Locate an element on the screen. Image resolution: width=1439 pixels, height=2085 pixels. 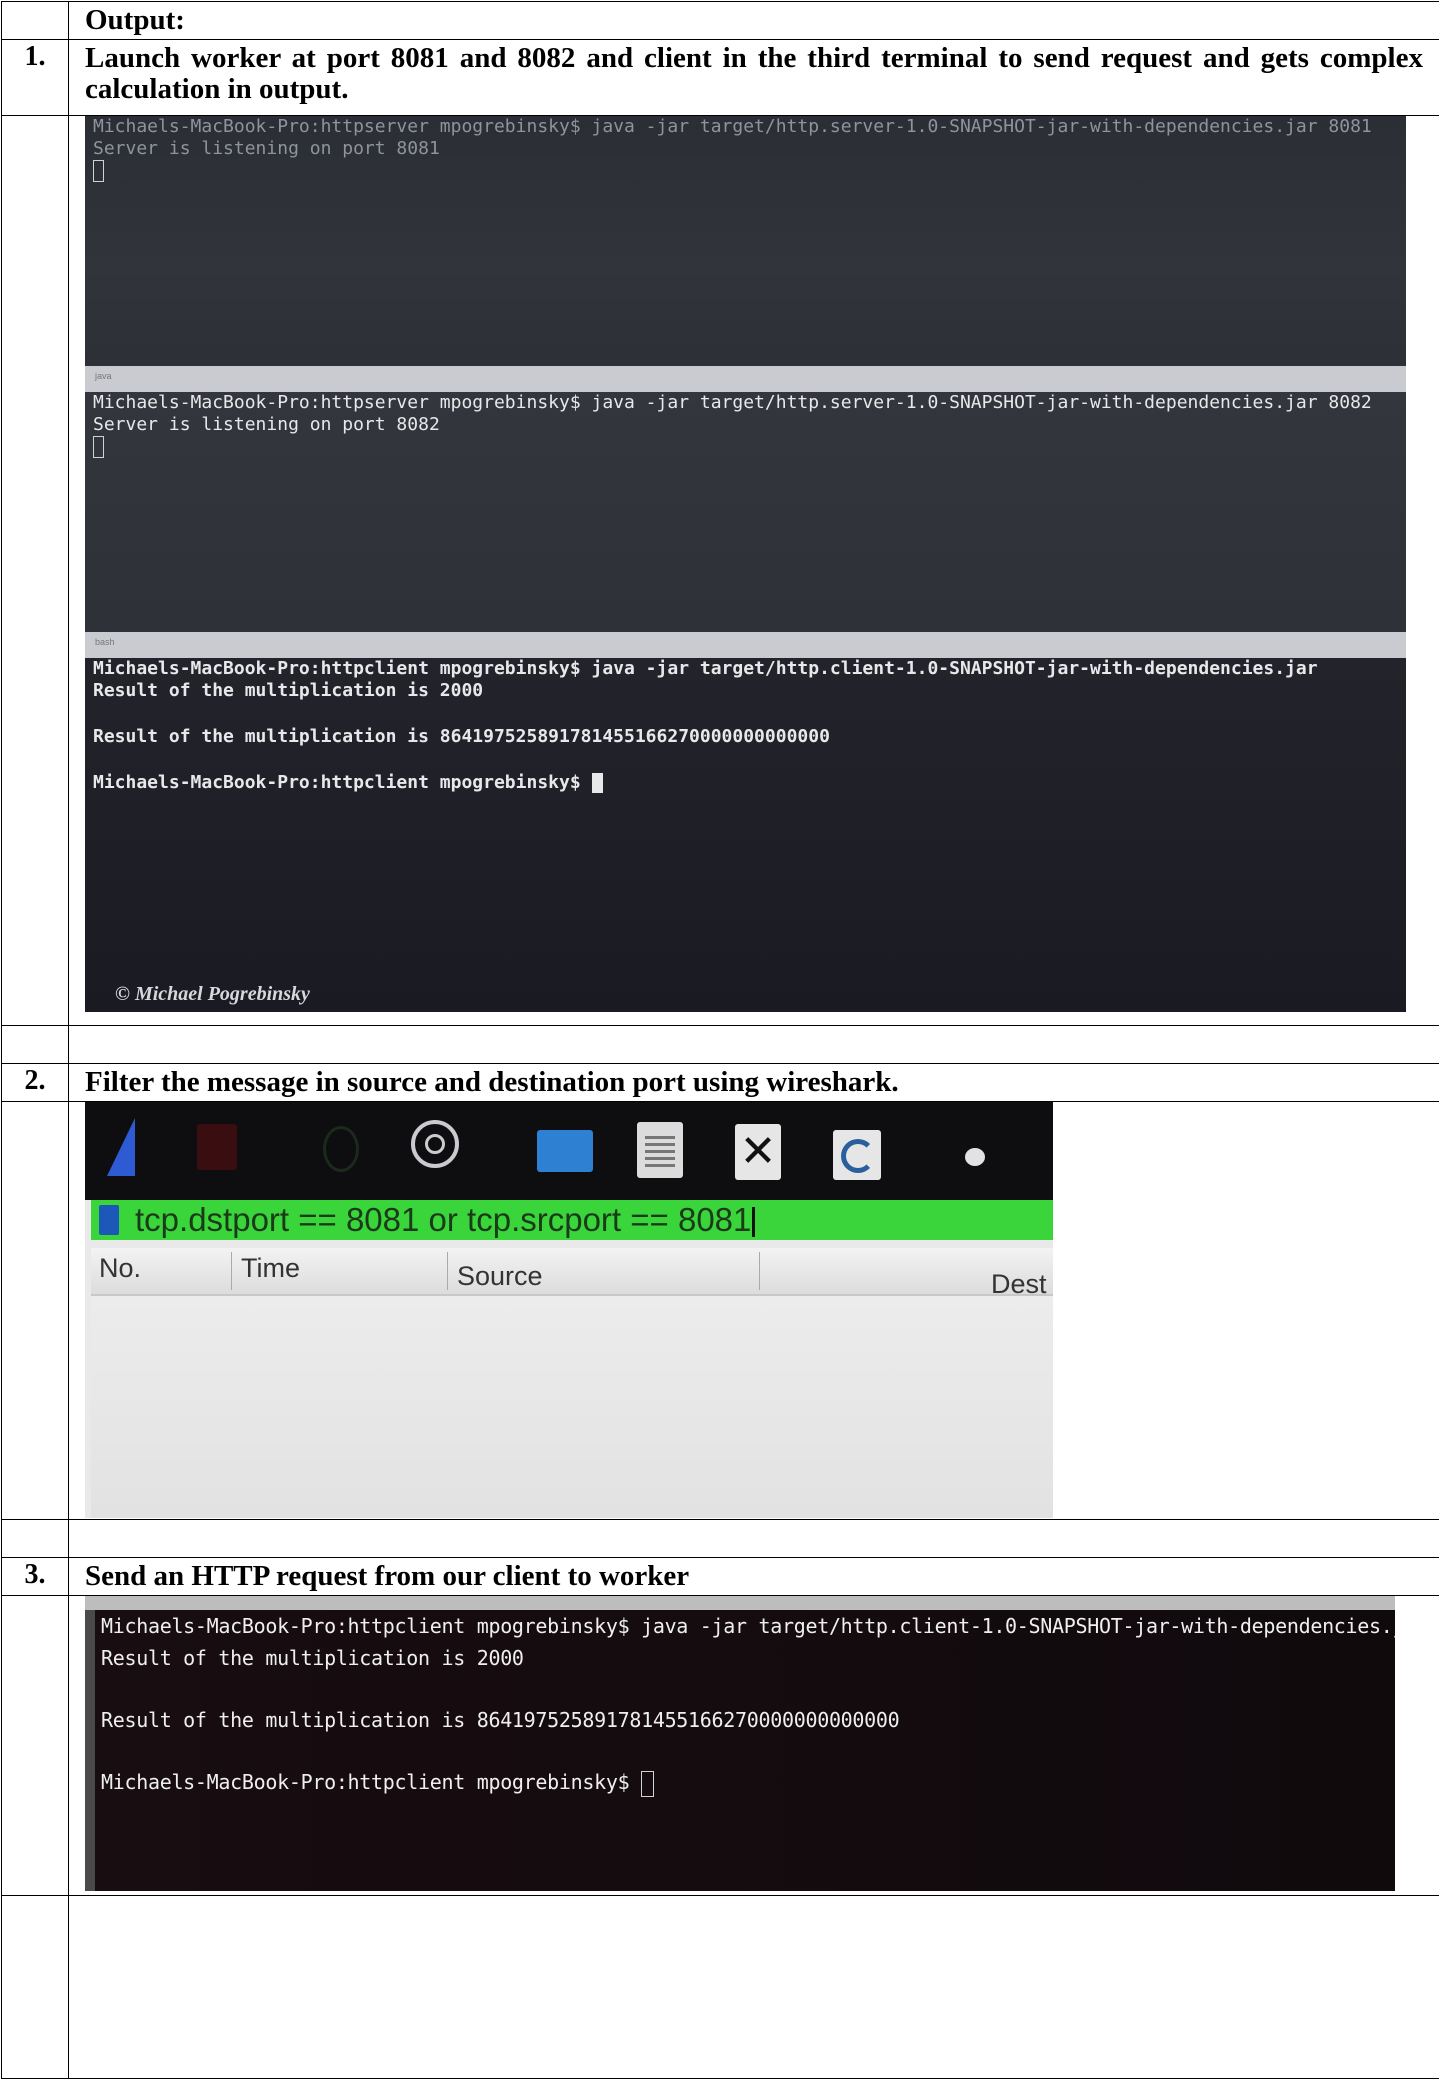
dot-icon is located at coordinates (975, 1157).